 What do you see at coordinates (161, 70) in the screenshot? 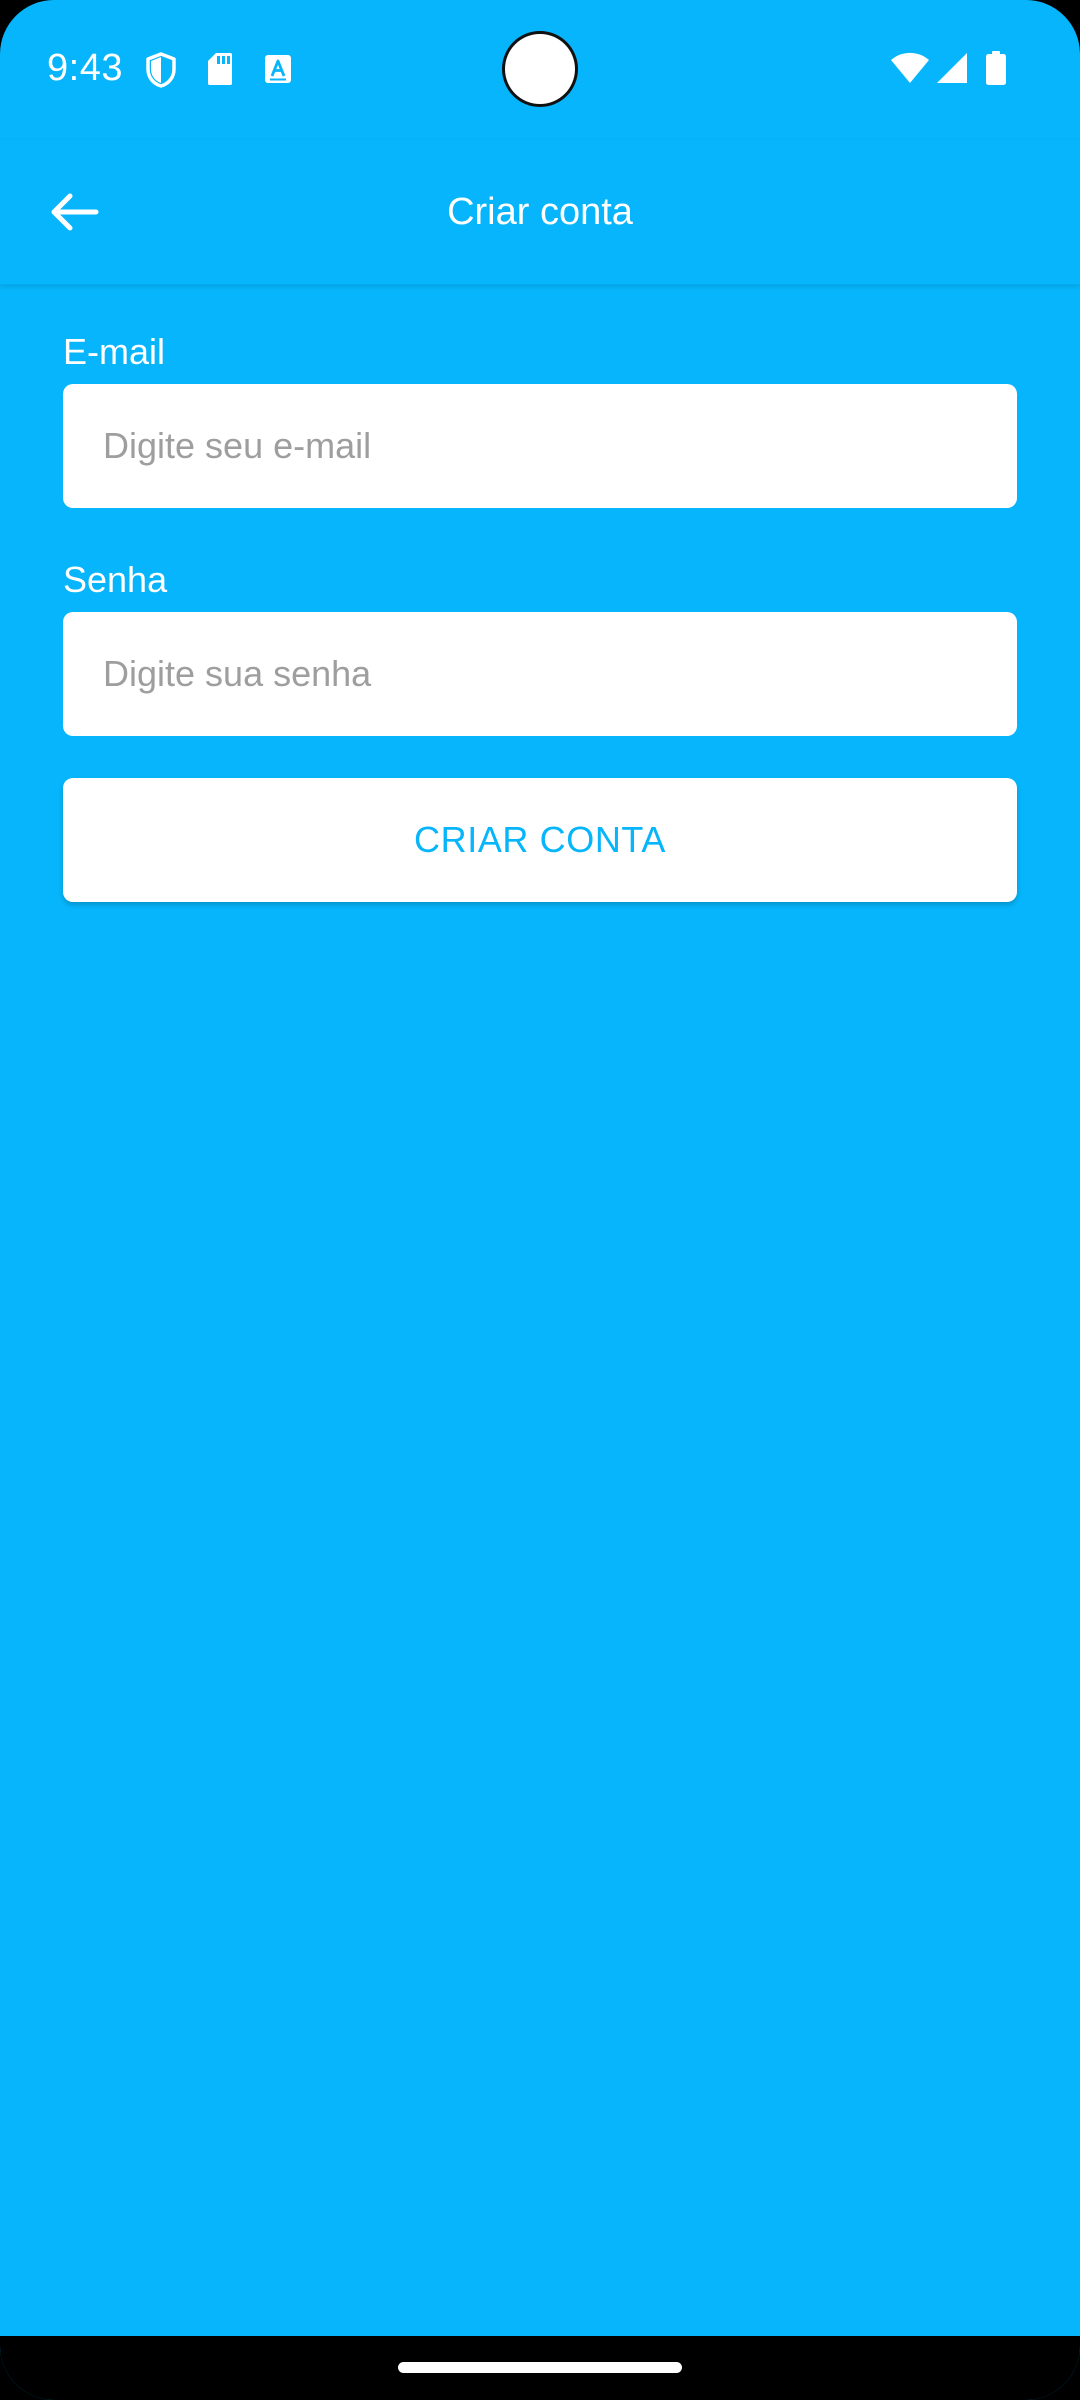
I see `shield-icon` at bounding box center [161, 70].